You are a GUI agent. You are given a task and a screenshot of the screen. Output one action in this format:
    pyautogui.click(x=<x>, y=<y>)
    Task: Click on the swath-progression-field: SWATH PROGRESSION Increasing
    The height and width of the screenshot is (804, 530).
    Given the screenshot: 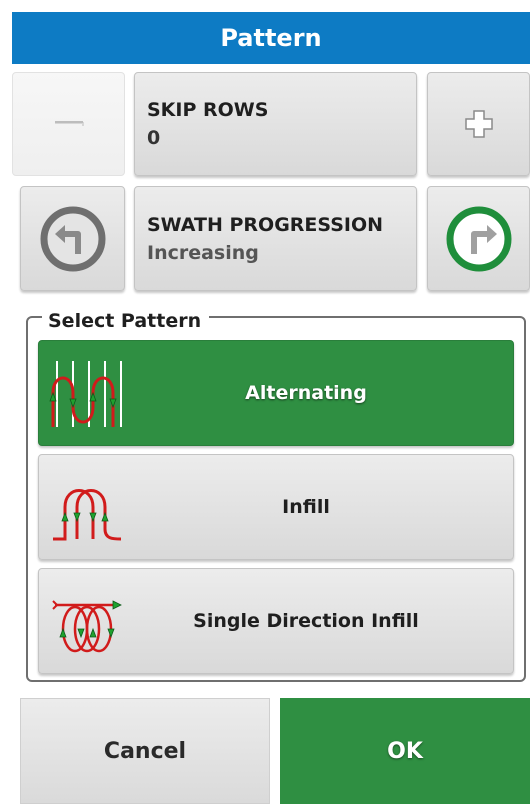 What is the action you would take?
    pyautogui.click(x=275, y=238)
    